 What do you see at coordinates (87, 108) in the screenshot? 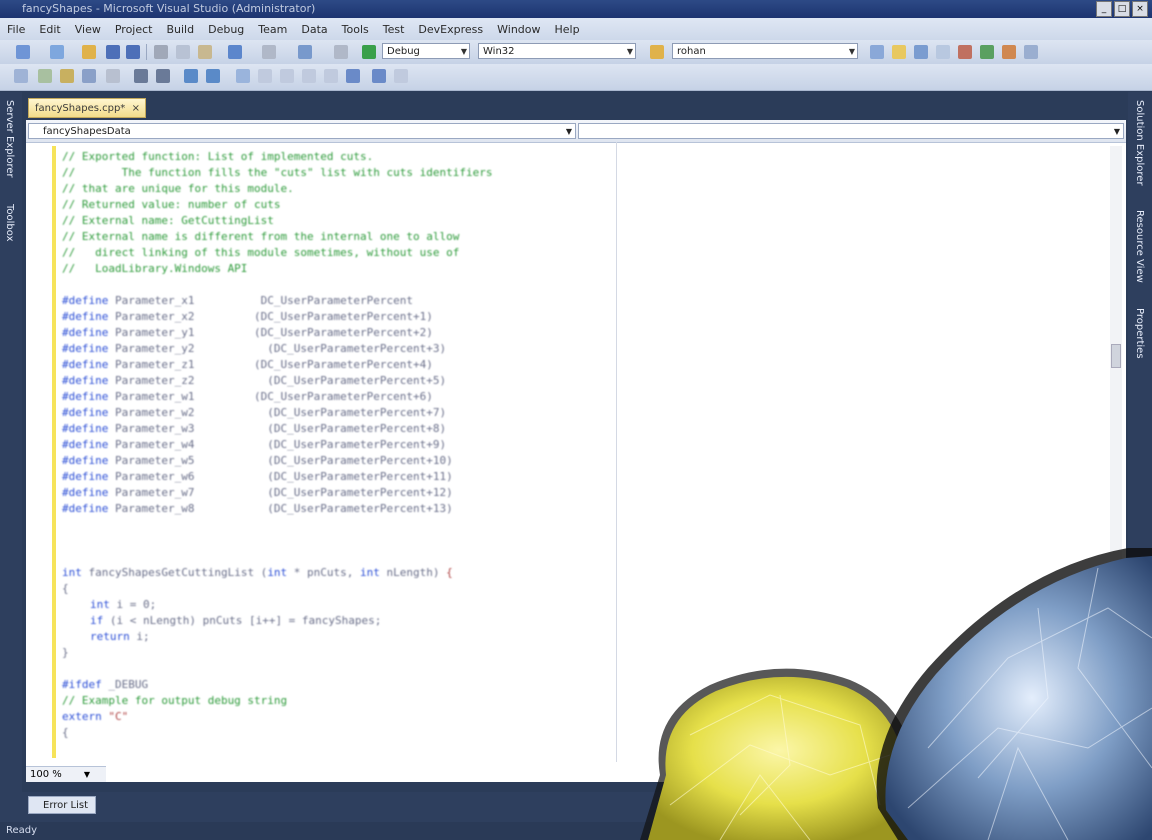
I see `document-tab: fancyShapes.cpp* ×` at bounding box center [87, 108].